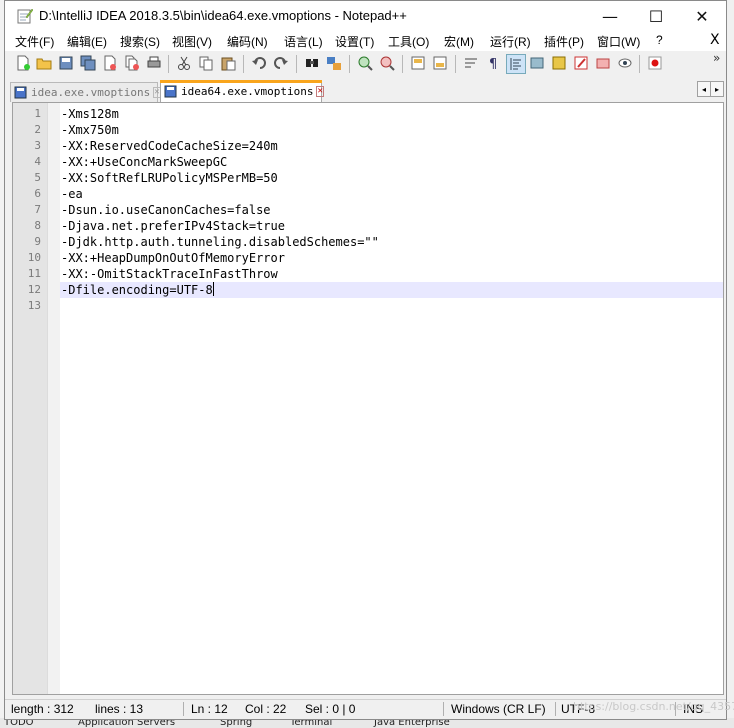 This screenshot has width=734, height=728. I want to click on line-number: 10, so click(34, 257).